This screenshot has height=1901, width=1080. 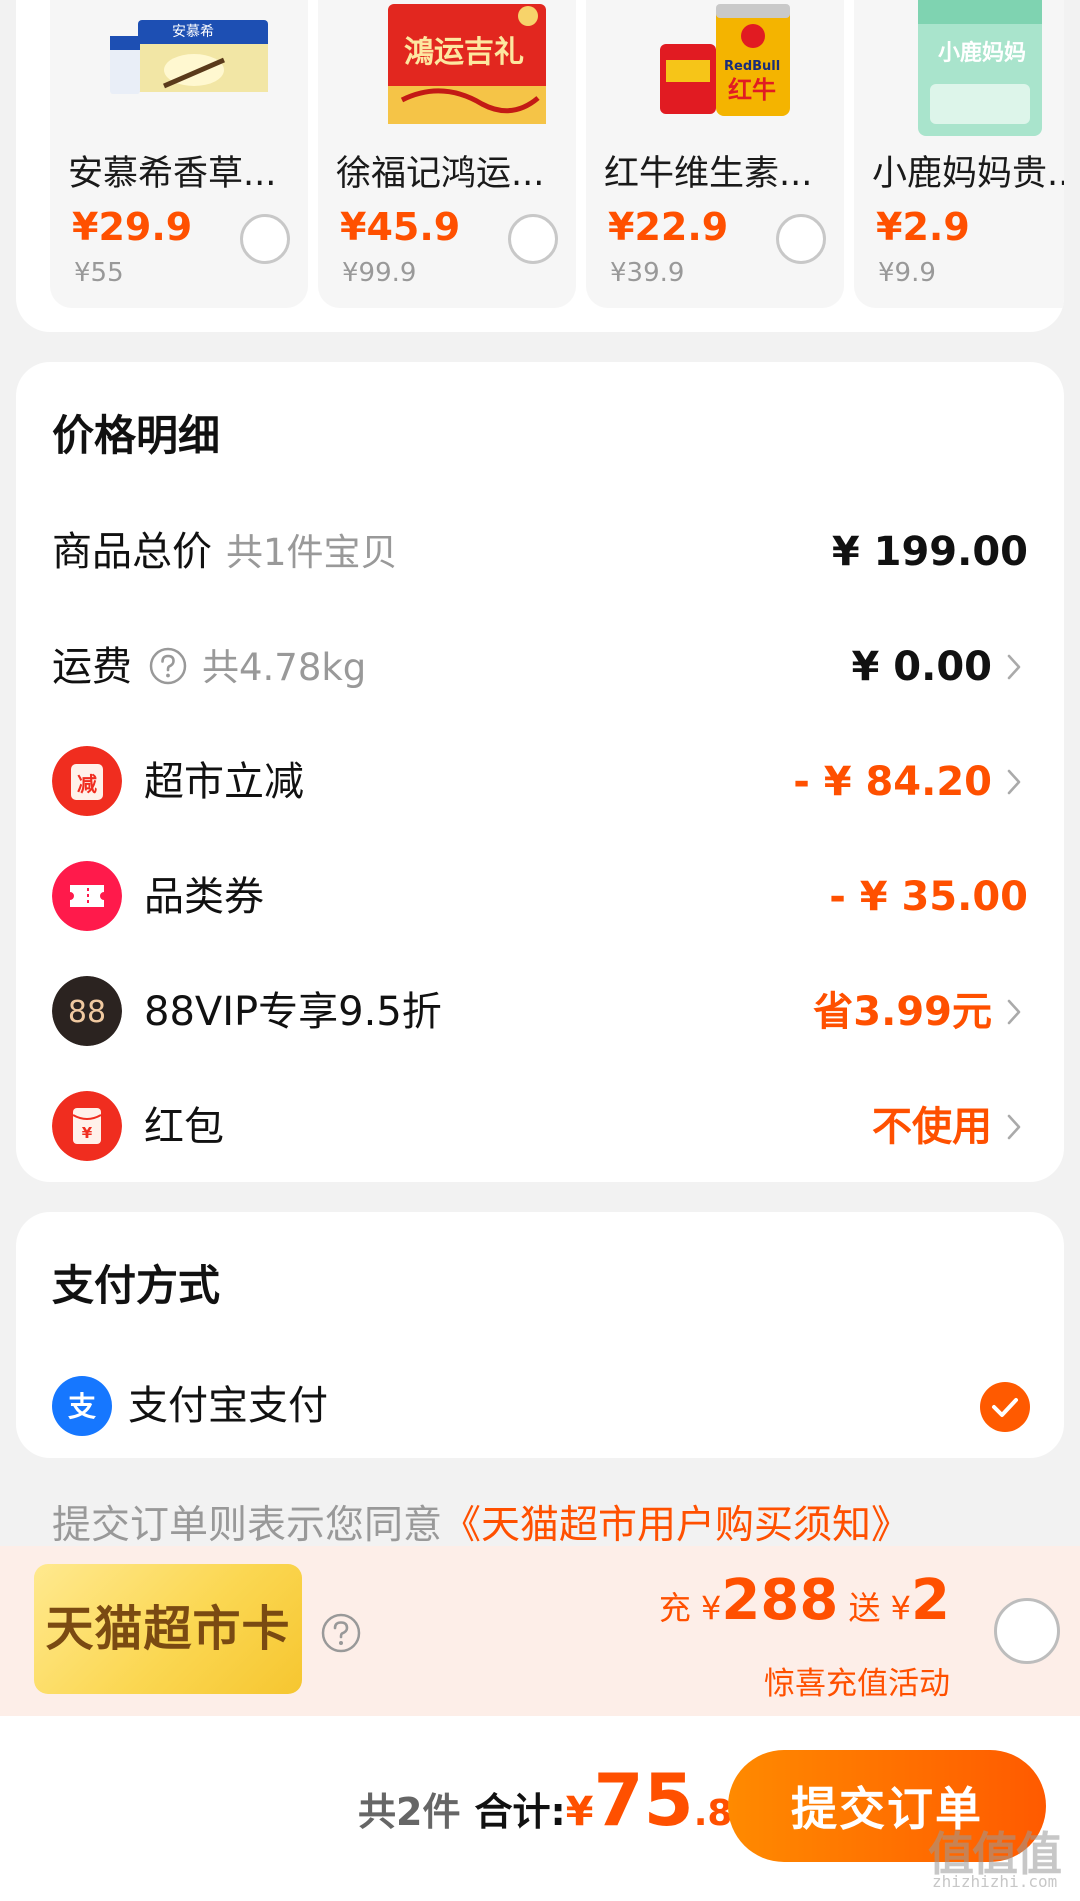 I want to click on floss-box-icon: 小鹿妈妈, so click(x=980, y=68).